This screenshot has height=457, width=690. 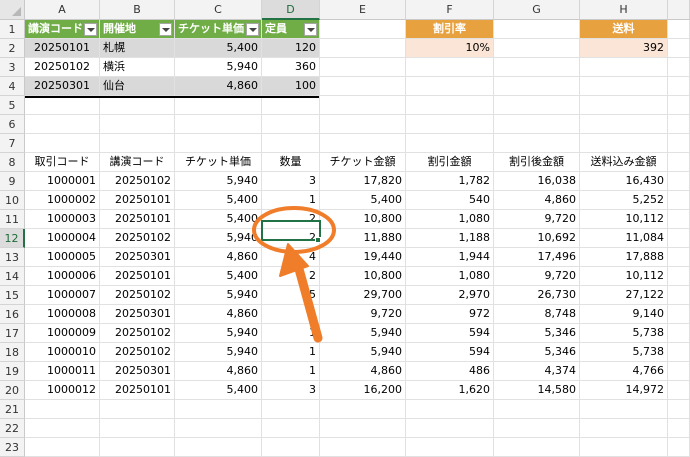 What do you see at coordinates (12, 143) in the screenshot?
I see `row-header-7: 7` at bounding box center [12, 143].